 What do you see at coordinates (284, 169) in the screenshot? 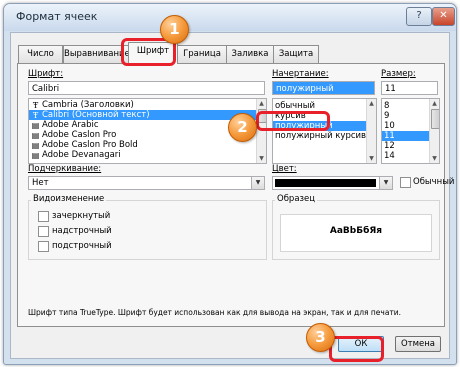
I see `color-label: Цвет:` at bounding box center [284, 169].